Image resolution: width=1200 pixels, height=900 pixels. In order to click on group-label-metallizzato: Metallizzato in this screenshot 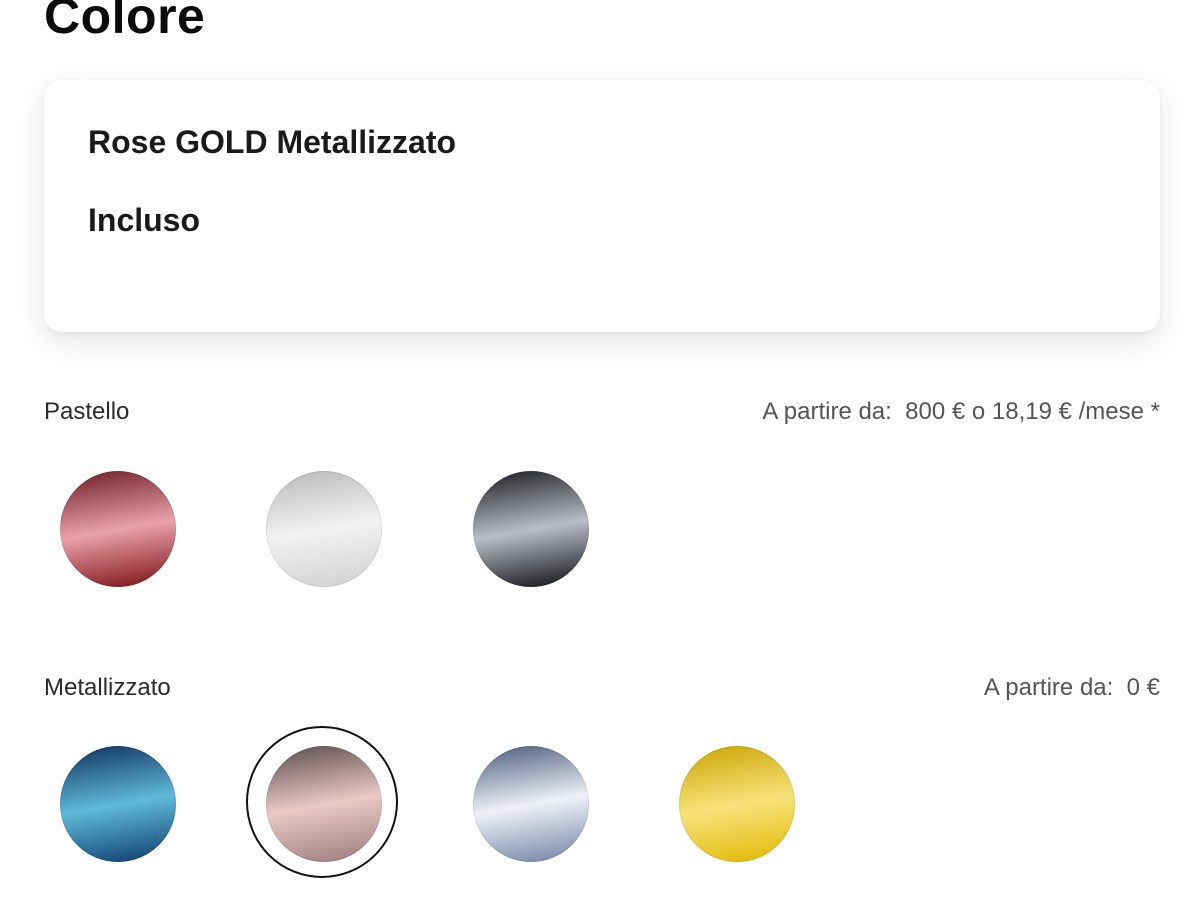, I will do `click(107, 687)`.